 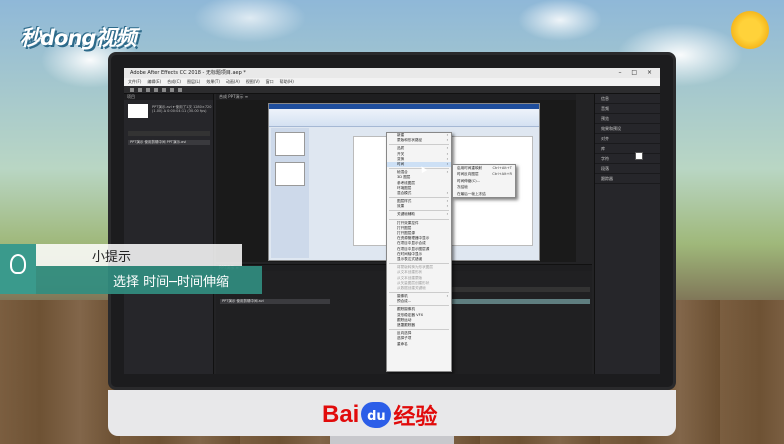 I want to click on menu-item: 帮助(H), so click(x=287, y=82).